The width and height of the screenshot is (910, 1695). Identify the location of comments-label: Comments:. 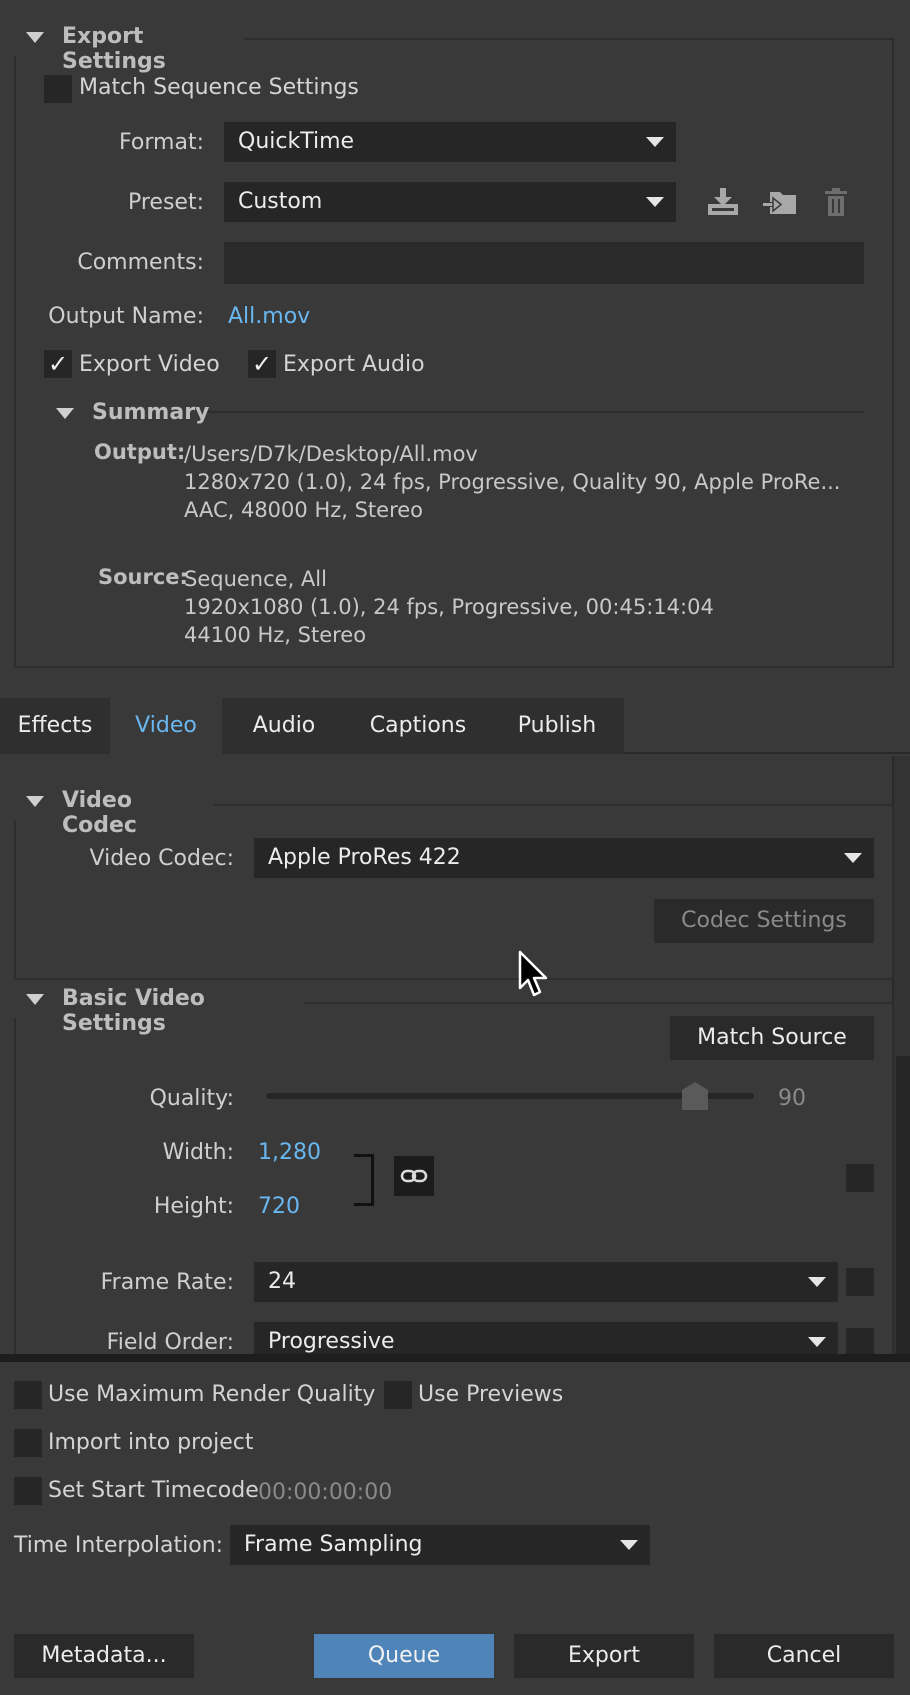
(140, 262).